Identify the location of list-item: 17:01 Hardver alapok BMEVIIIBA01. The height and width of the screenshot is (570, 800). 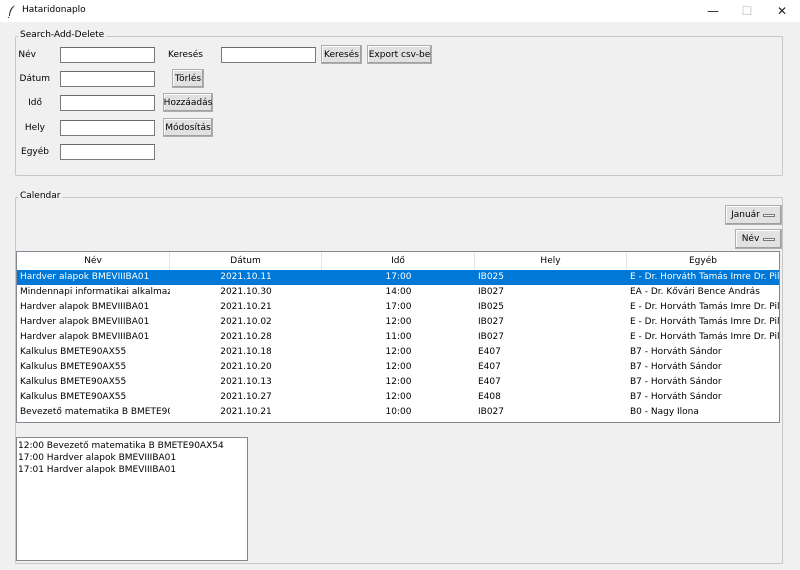
(132, 470).